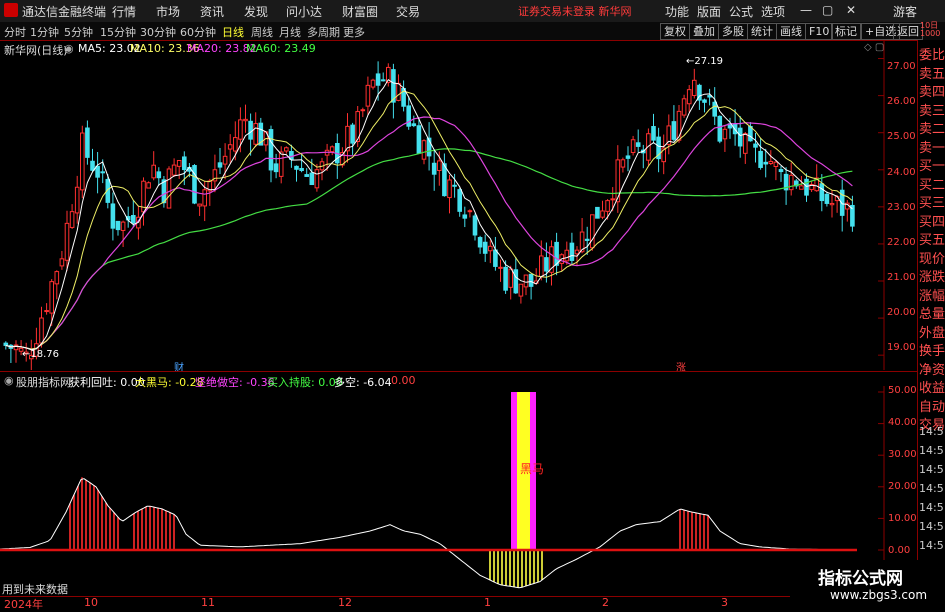 The width and height of the screenshot is (945, 612). Describe the element at coordinates (881, 207) in the screenshot. I see `price-grid` at that location.